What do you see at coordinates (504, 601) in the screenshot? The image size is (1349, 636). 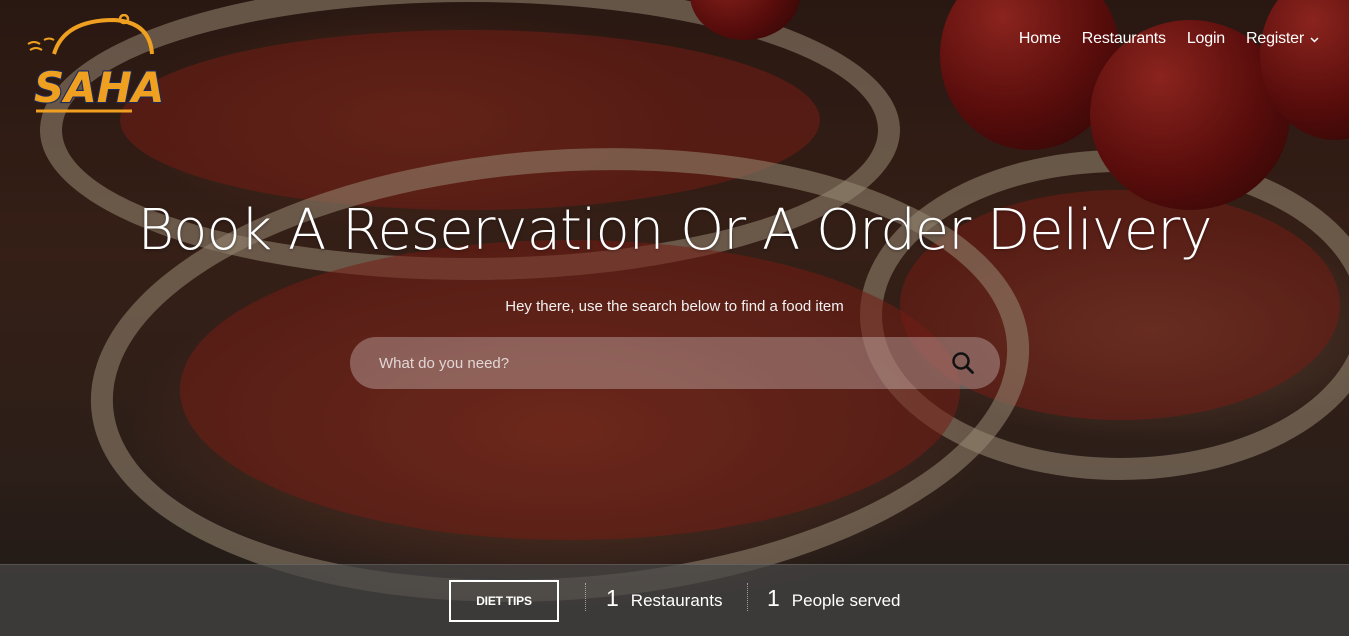 I see `diet-tips-button: DIET TIPS` at bounding box center [504, 601].